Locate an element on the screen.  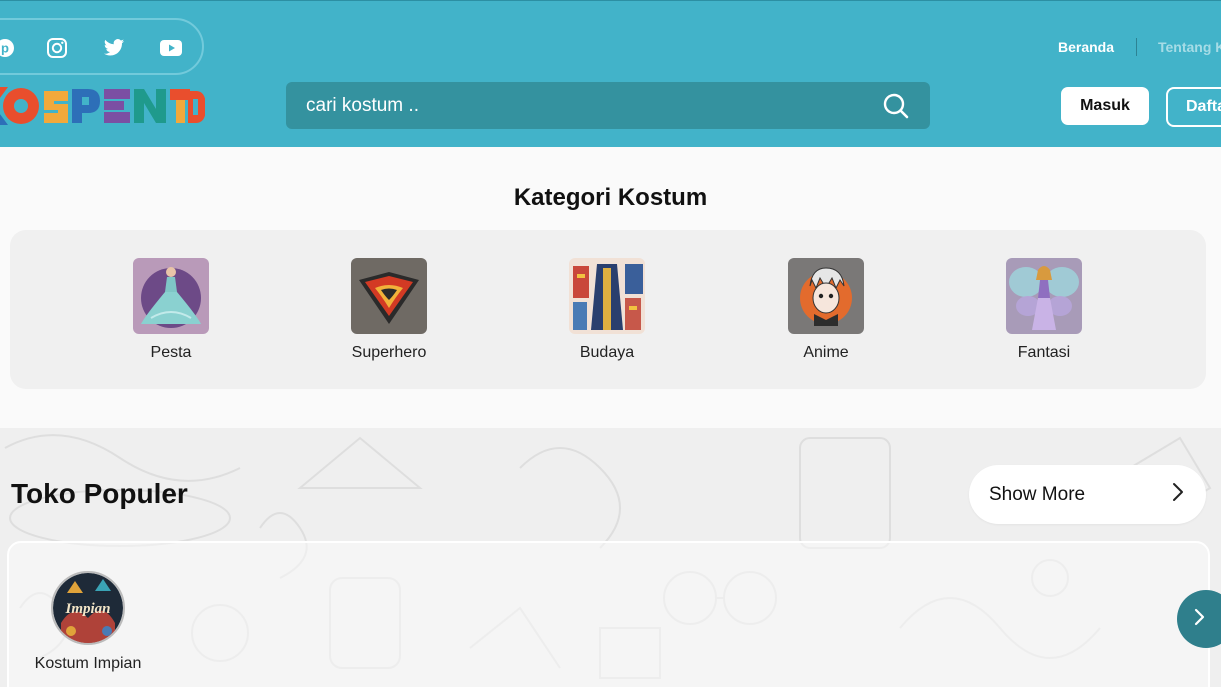
category-item-superhero: Superhero is located at coordinates (389, 310).